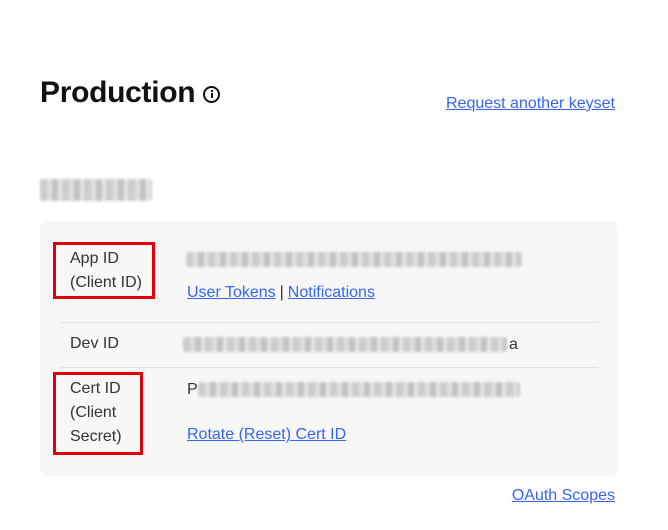  I want to click on cert-id-value-prefix: P, so click(192, 389).